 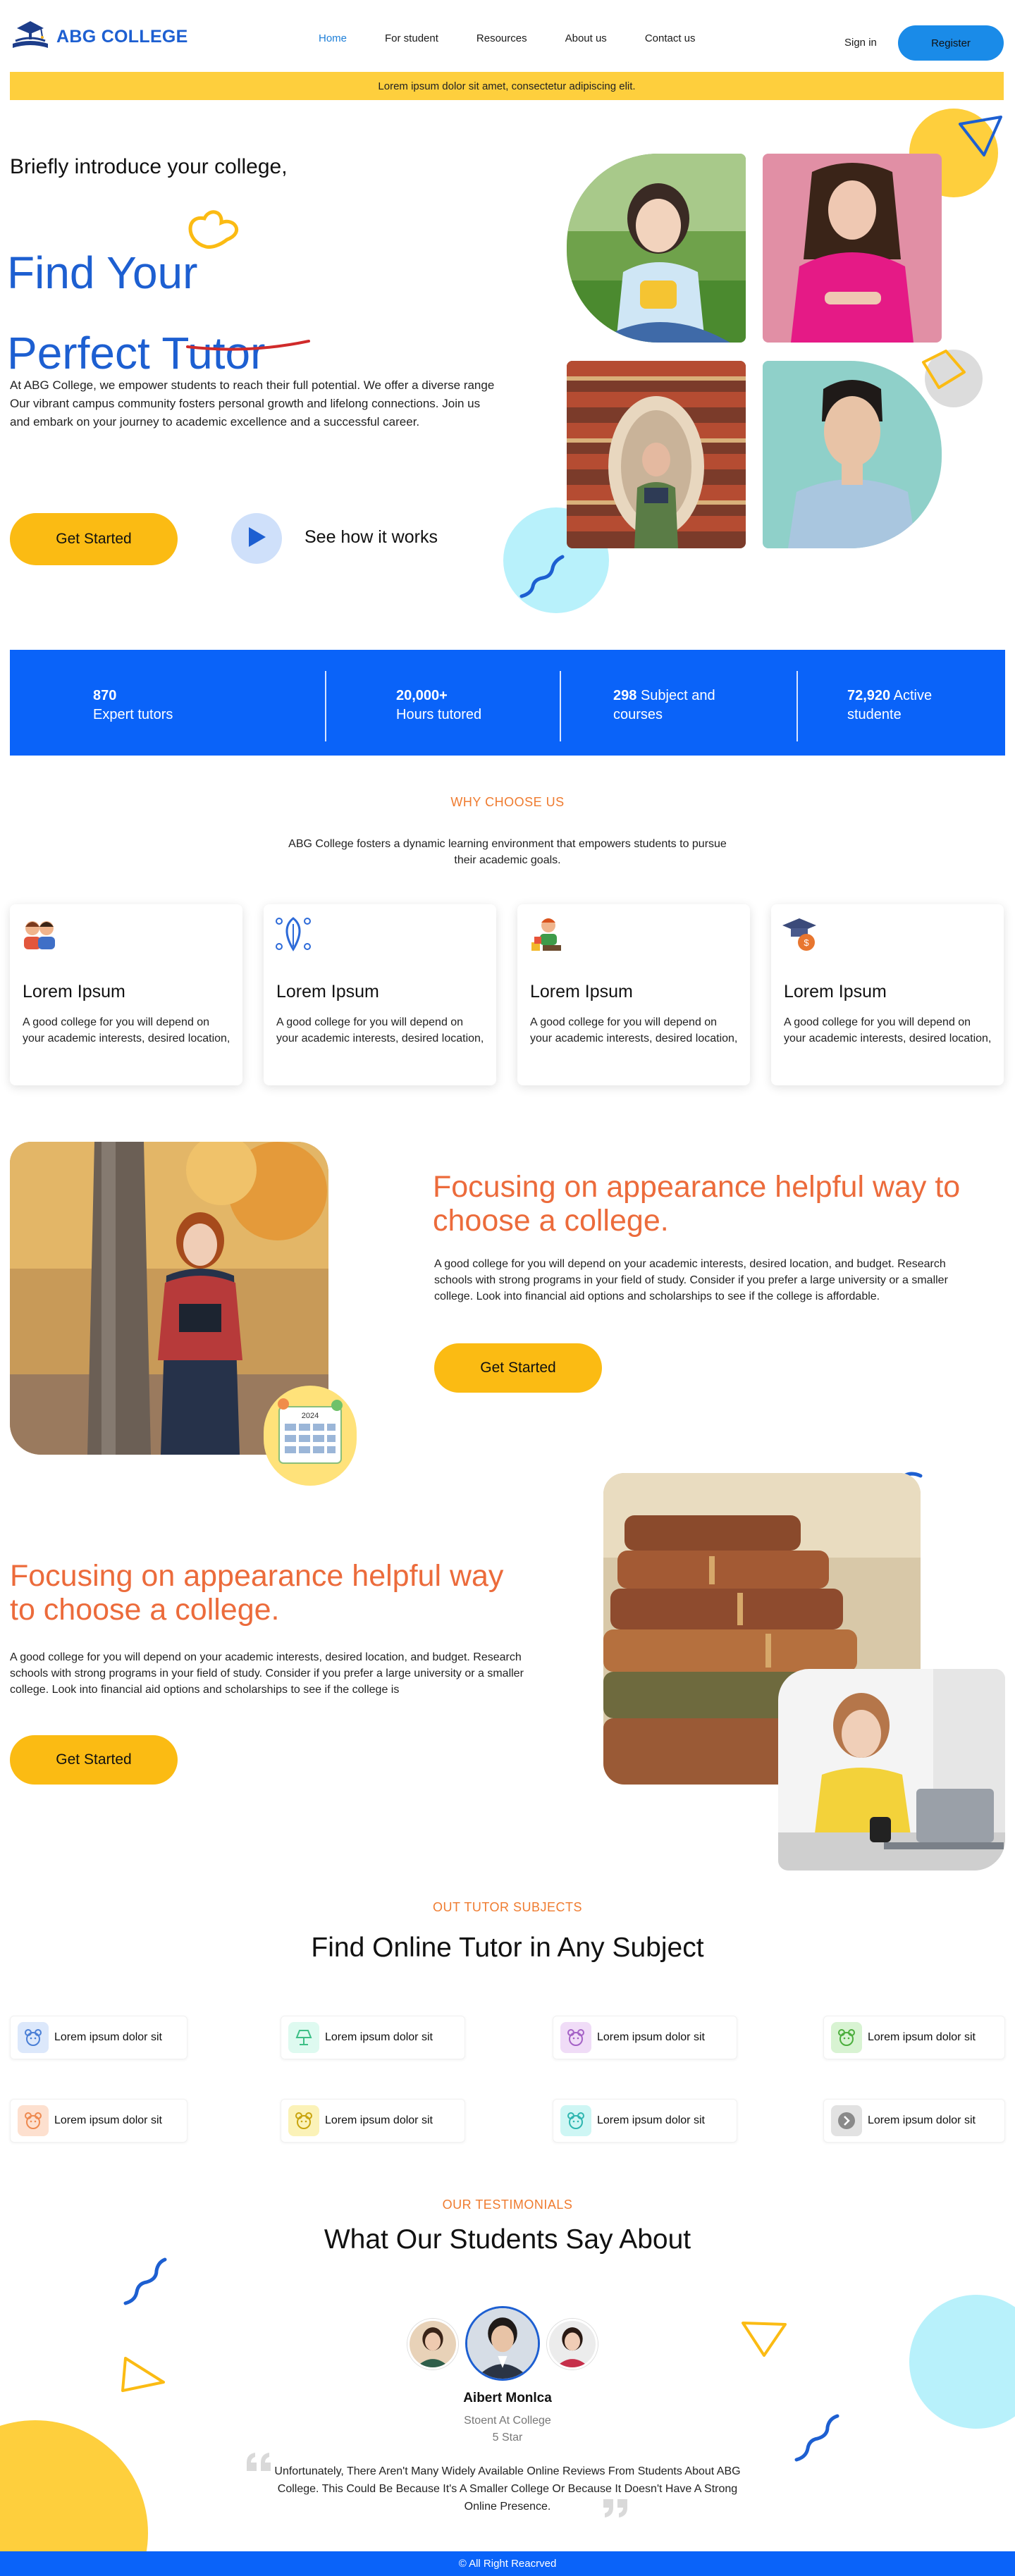 What do you see at coordinates (944, 369) in the screenshot?
I see `yellow-diamond-decor` at bounding box center [944, 369].